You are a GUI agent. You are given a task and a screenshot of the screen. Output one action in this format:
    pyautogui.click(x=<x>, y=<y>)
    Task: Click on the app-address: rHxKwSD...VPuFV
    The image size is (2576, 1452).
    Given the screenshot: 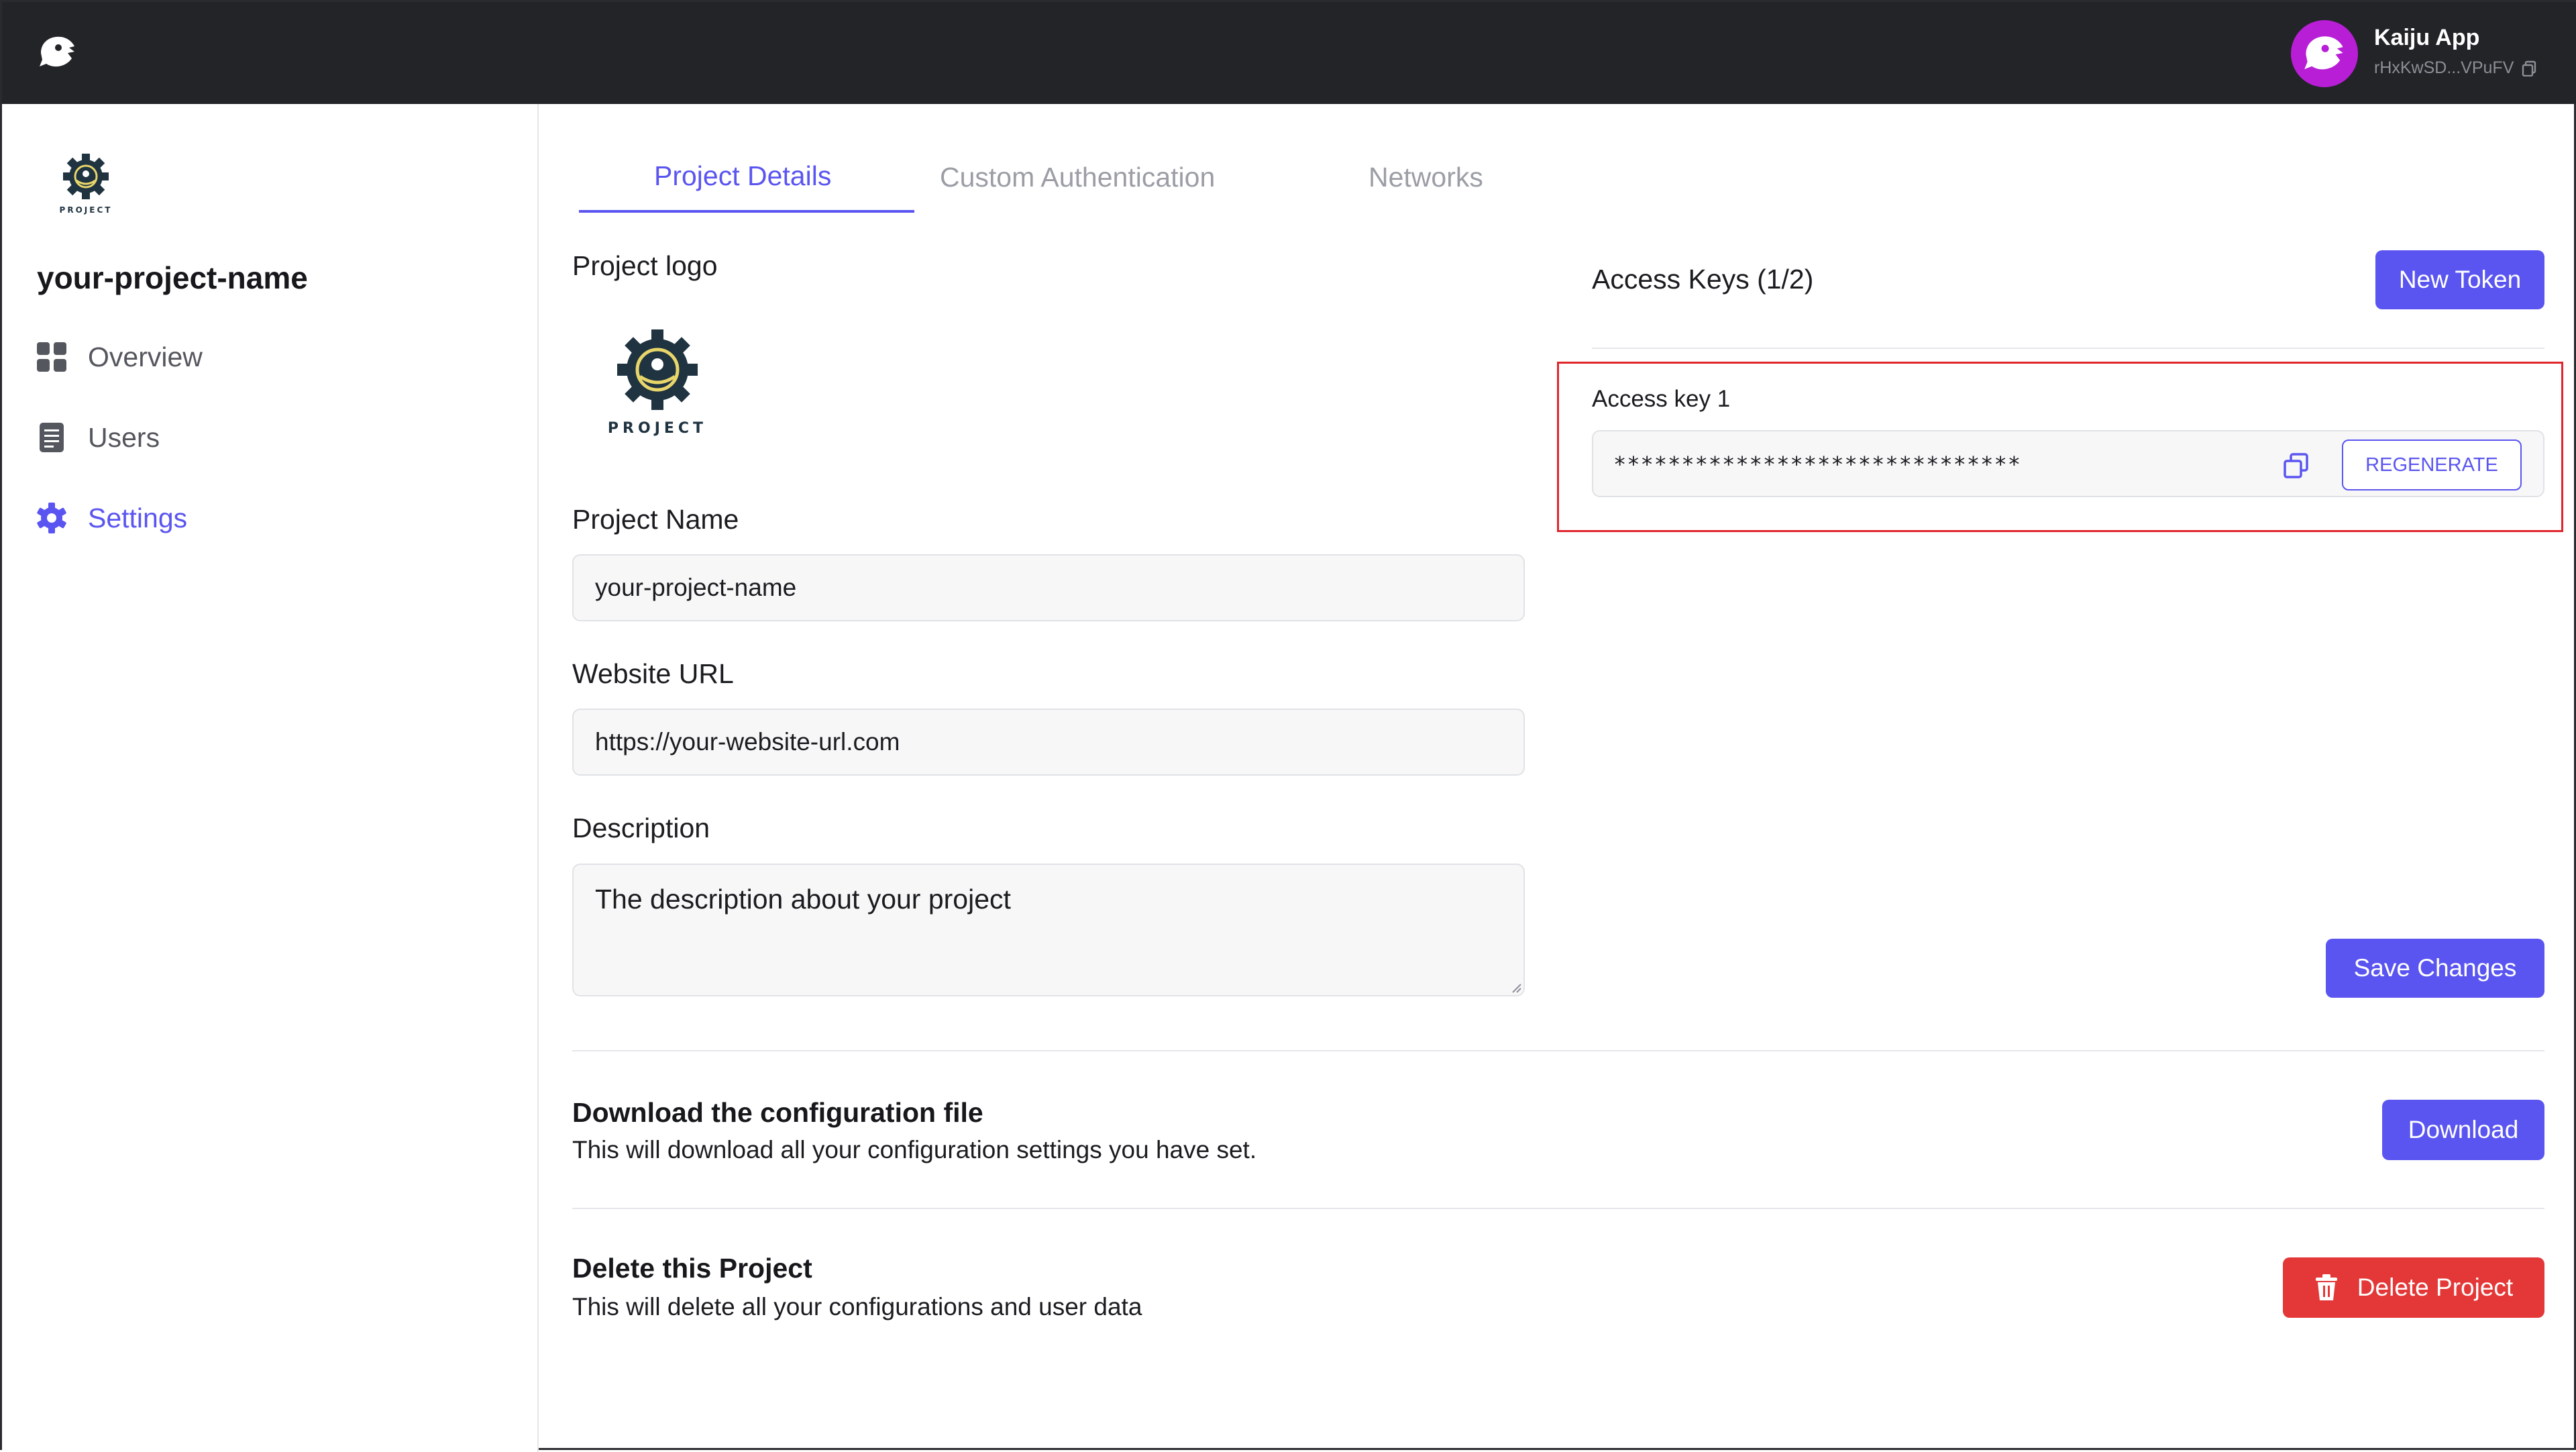 What is the action you would take?
    pyautogui.click(x=2455, y=68)
    